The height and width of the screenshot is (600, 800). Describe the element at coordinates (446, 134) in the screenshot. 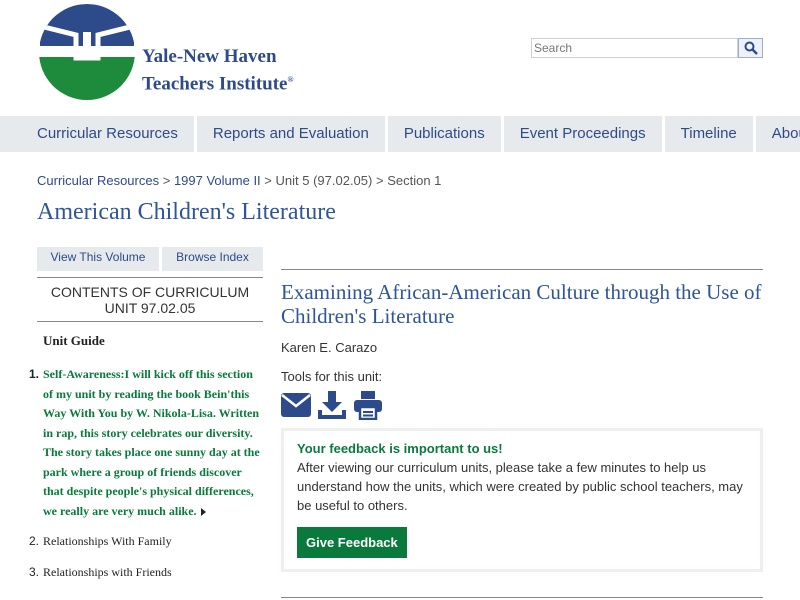

I see `nav-publications: Publications` at that location.